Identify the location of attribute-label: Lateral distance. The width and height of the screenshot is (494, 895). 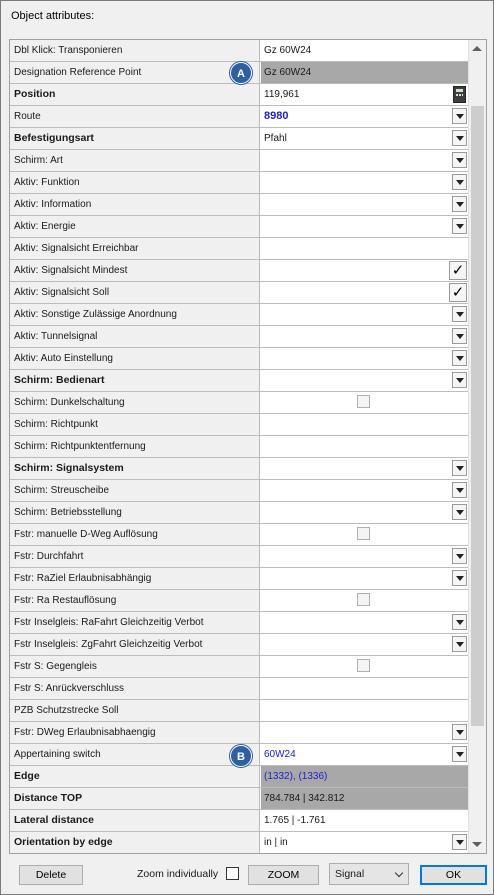
(135, 820).